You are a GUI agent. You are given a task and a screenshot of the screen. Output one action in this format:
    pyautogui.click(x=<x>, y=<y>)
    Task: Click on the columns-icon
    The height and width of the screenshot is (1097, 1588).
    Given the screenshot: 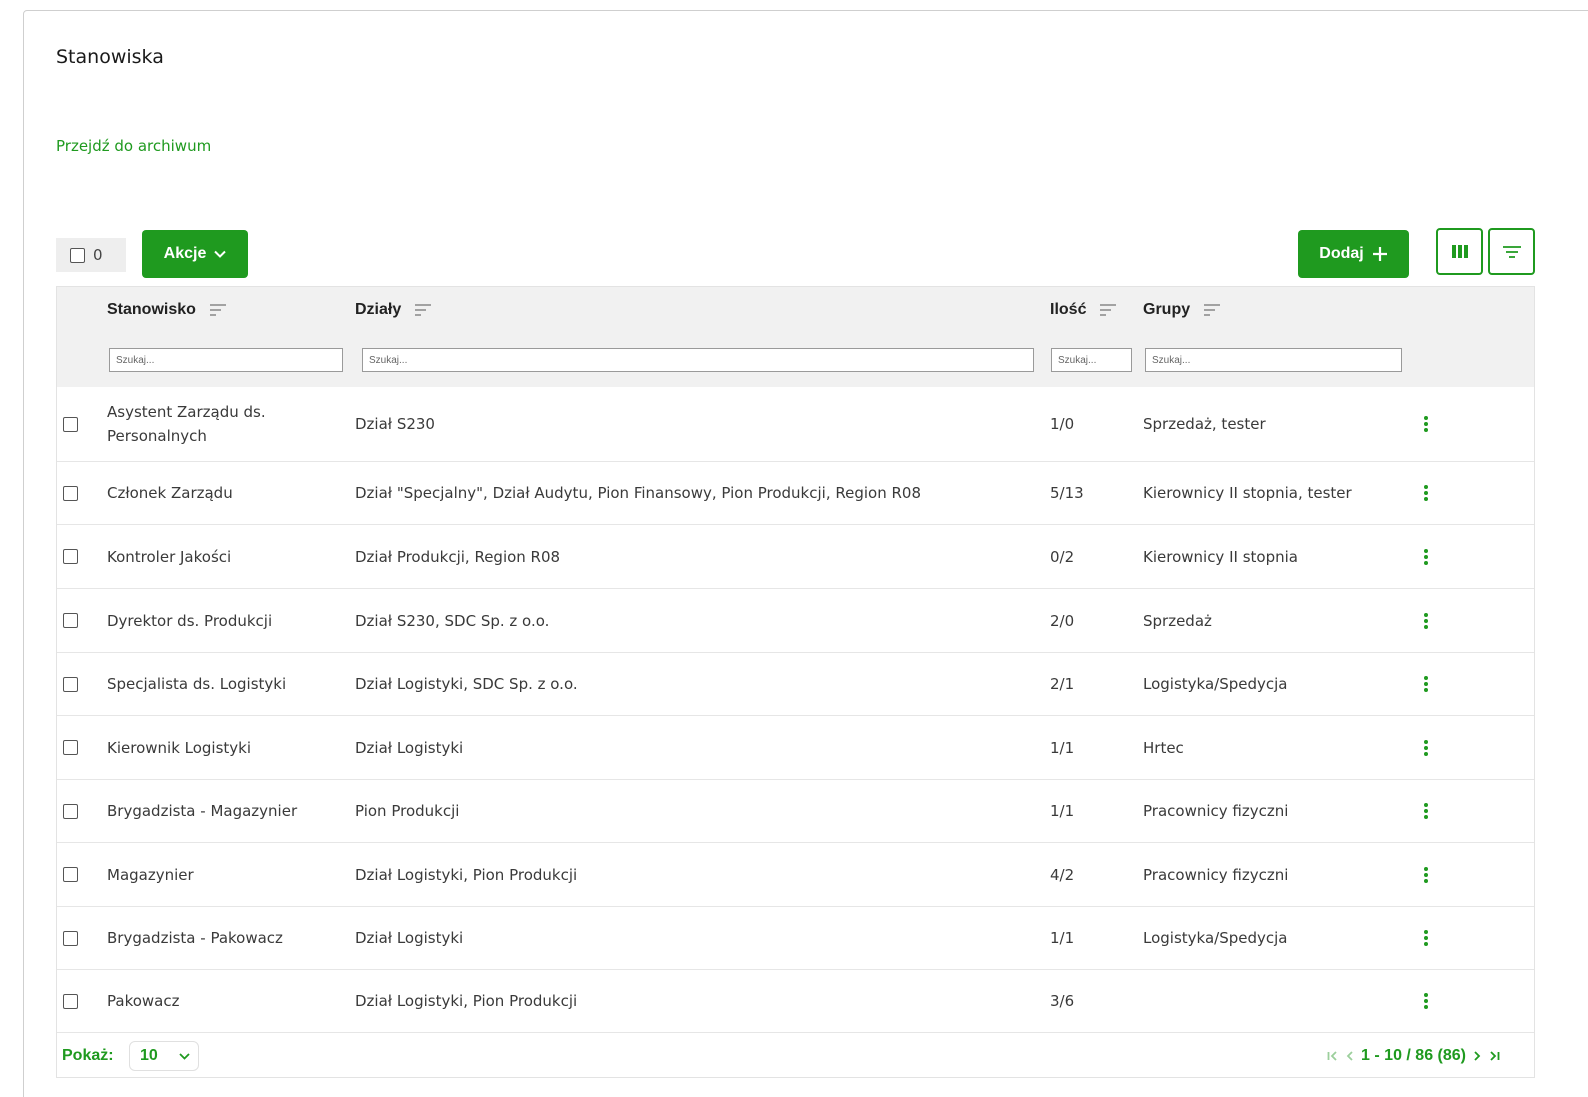 What is the action you would take?
    pyautogui.click(x=1459, y=251)
    